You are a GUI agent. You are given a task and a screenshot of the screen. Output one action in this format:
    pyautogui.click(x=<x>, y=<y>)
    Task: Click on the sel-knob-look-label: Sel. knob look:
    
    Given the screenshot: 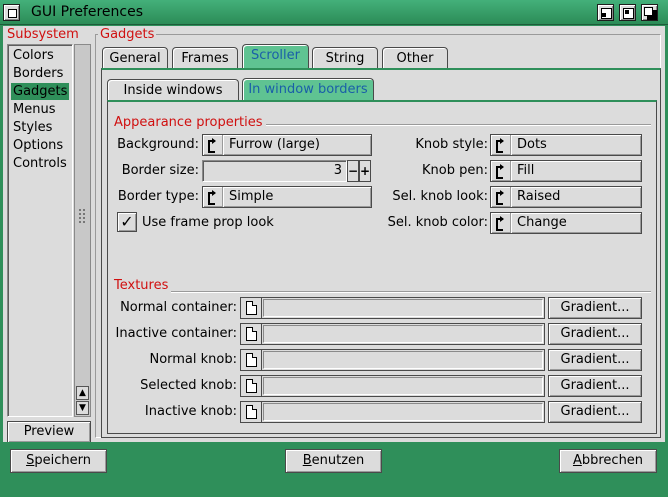 What is the action you would take?
    pyautogui.click(x=440, y=196)
    